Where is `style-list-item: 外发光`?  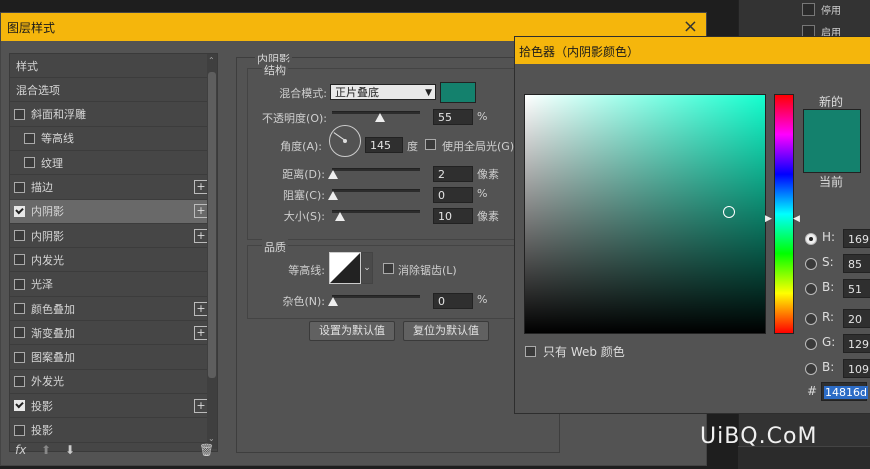 style-list-item: 外发光 is located at coordinates (110, 382).